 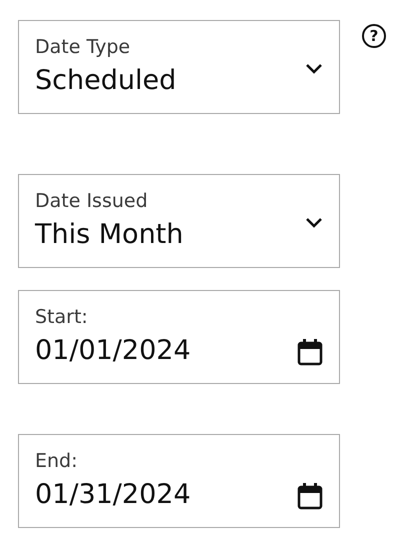 I want to click on dropdown: Date Issued This Month, so click(x=179, y=221).